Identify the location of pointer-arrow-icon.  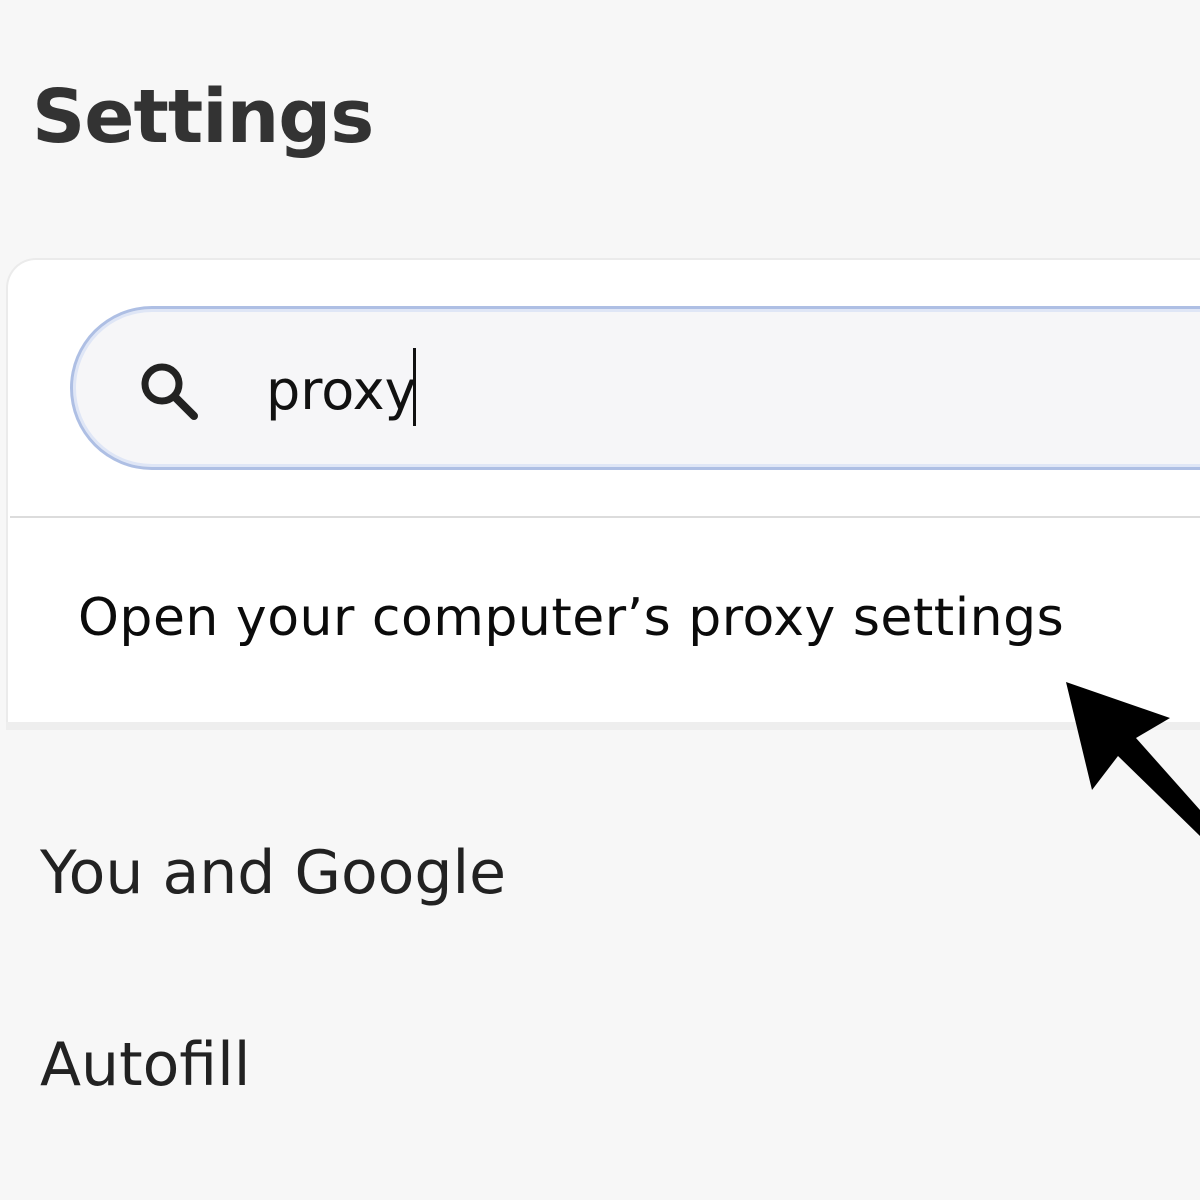
(1133, 759).